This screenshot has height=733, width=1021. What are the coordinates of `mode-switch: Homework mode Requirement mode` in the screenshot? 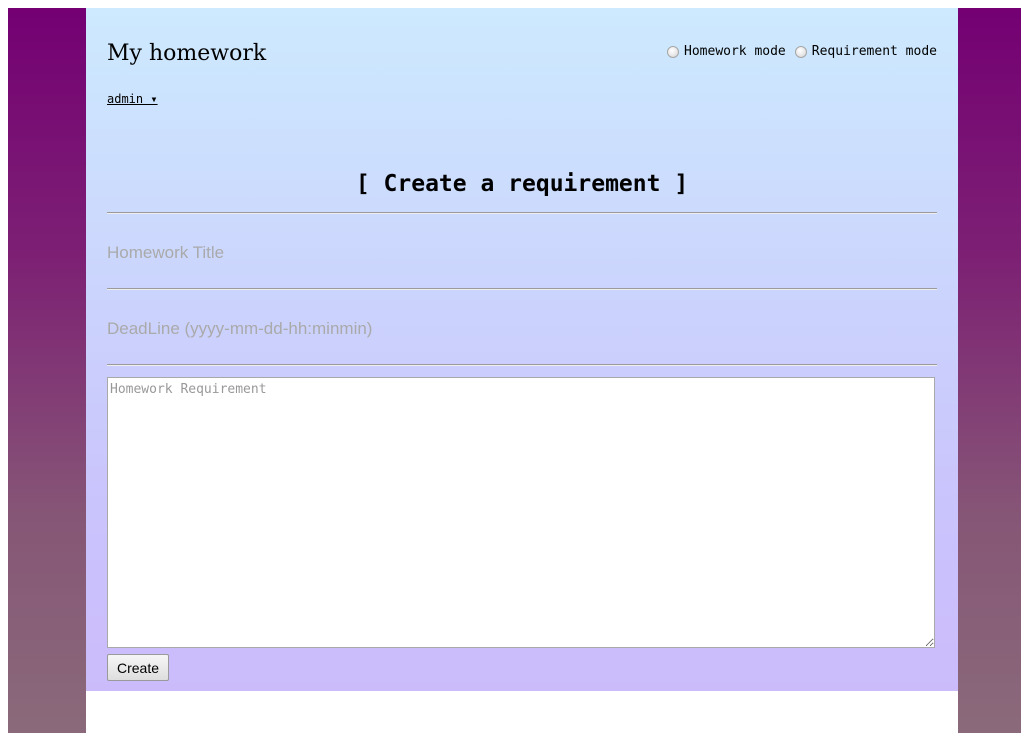 It's located at (802, 51).